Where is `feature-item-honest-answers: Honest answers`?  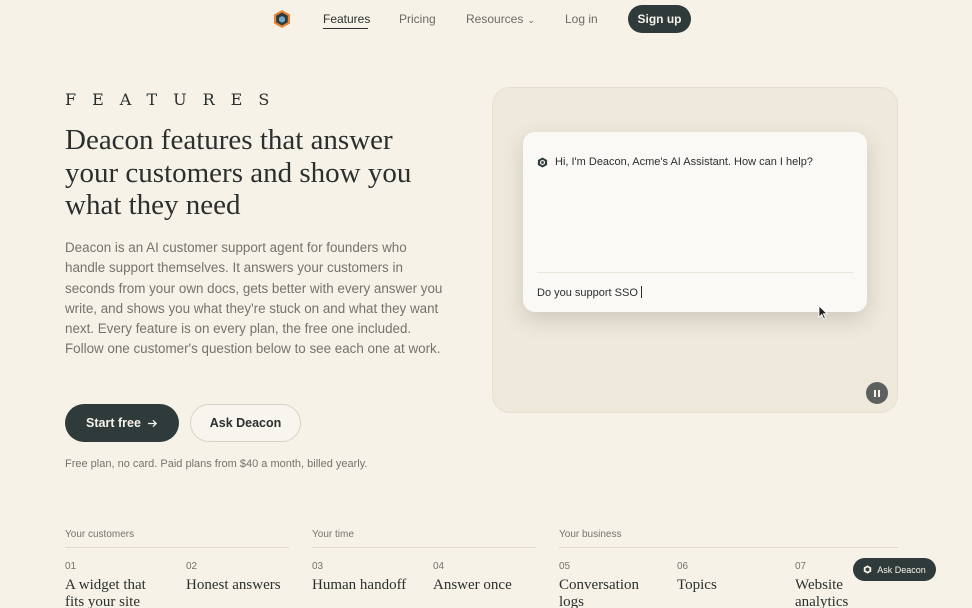
feature-item-honest-answers: Honest answers is located at coordinates (243, 585).